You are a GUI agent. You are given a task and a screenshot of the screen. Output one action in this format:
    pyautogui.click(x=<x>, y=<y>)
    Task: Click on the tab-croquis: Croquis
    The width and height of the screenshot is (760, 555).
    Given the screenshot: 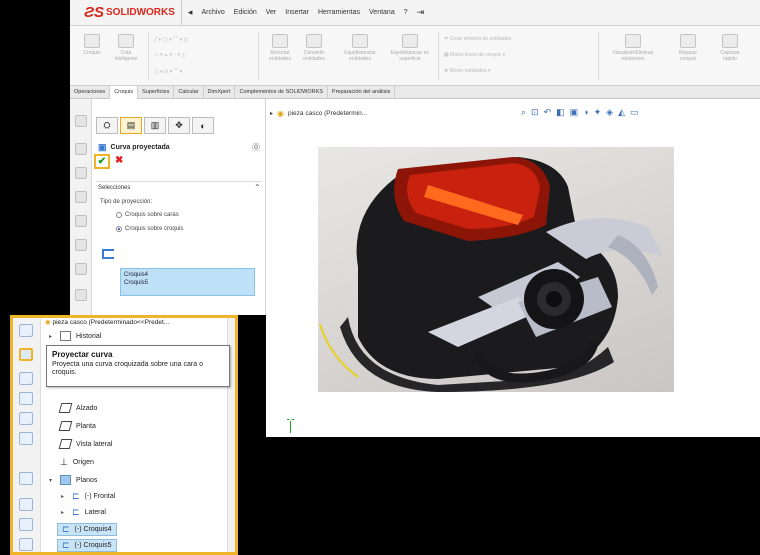 What is the action you would take?
    pyautogui.click(x=124, y=92)
    